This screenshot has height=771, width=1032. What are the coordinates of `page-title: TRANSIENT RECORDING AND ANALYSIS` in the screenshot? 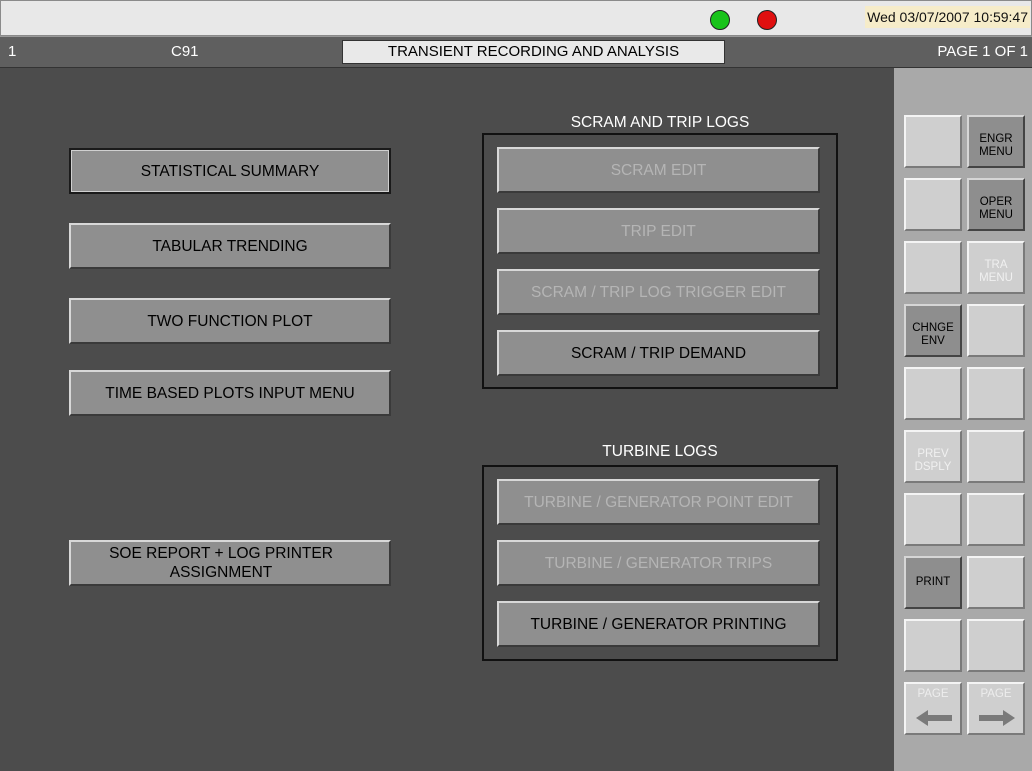 It's located at (533, 52).